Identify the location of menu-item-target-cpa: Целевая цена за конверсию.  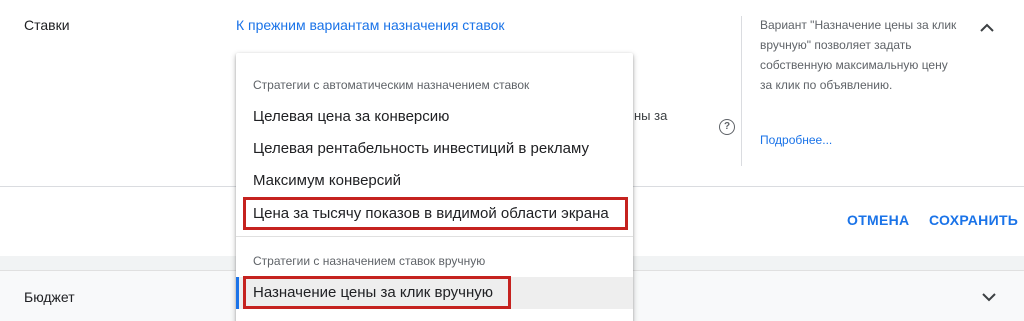
(351, 116).